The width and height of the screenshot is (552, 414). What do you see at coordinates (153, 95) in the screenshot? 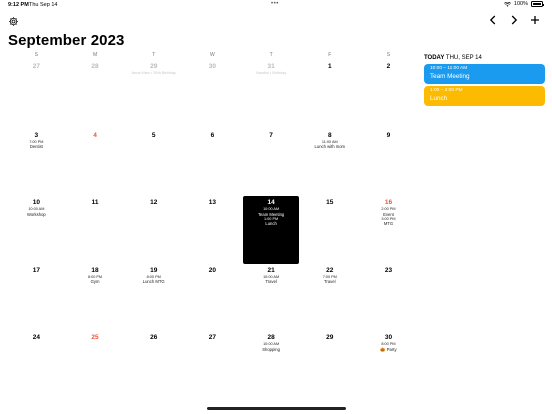
I see `day-cell: 29 Anna Marx • 30th Birthday` at bounding box center [153, 95].